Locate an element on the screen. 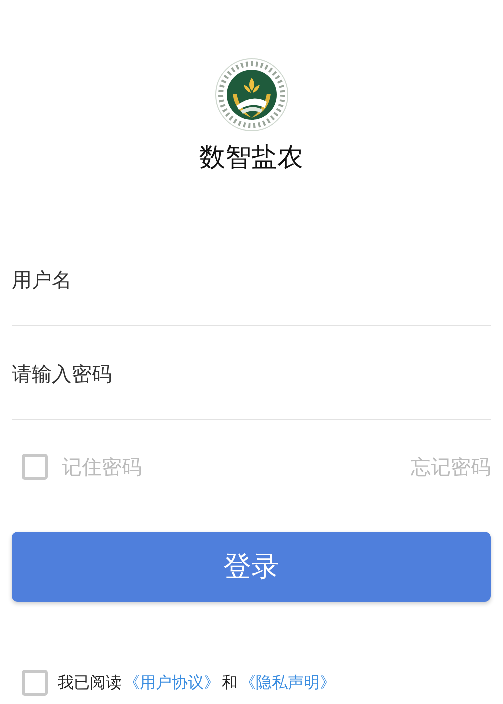  login-button: 登录 is located at coordinates (251, 567).